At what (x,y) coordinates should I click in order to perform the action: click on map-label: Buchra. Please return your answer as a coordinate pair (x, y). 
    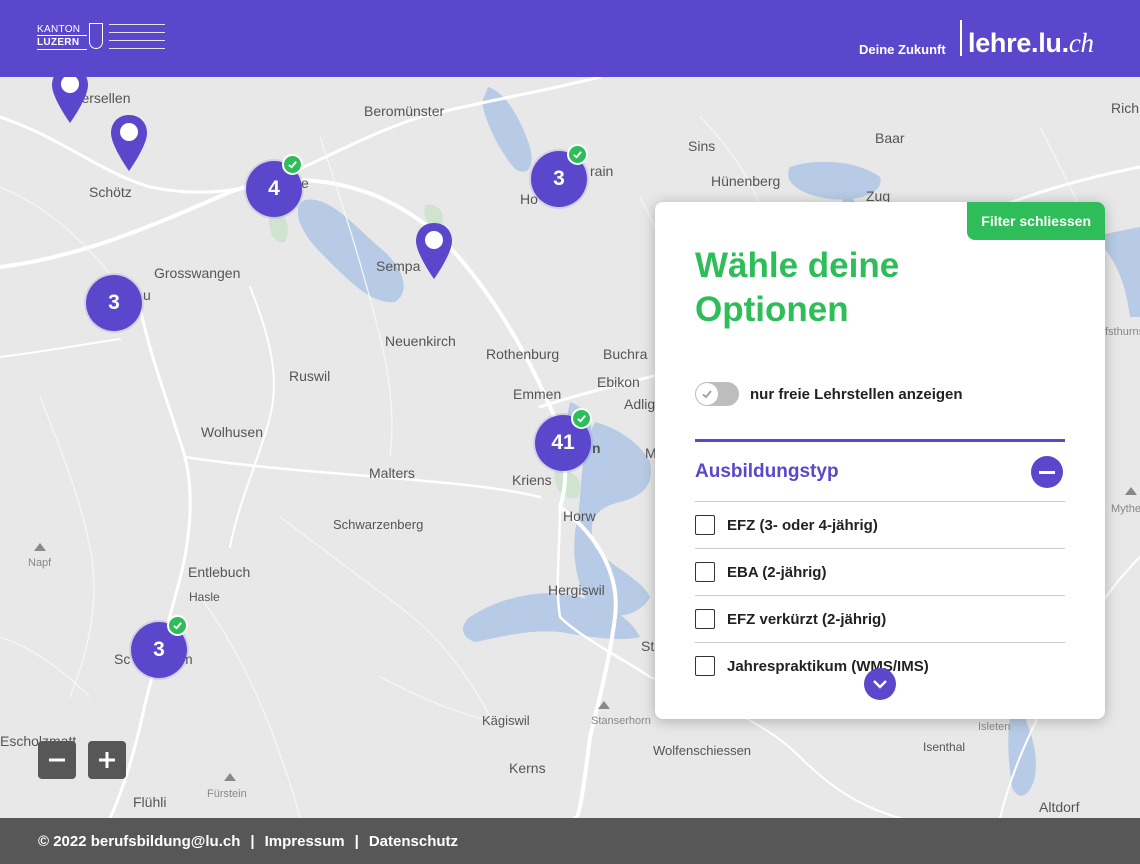
    Looking at the image, I should click on (625, 354).